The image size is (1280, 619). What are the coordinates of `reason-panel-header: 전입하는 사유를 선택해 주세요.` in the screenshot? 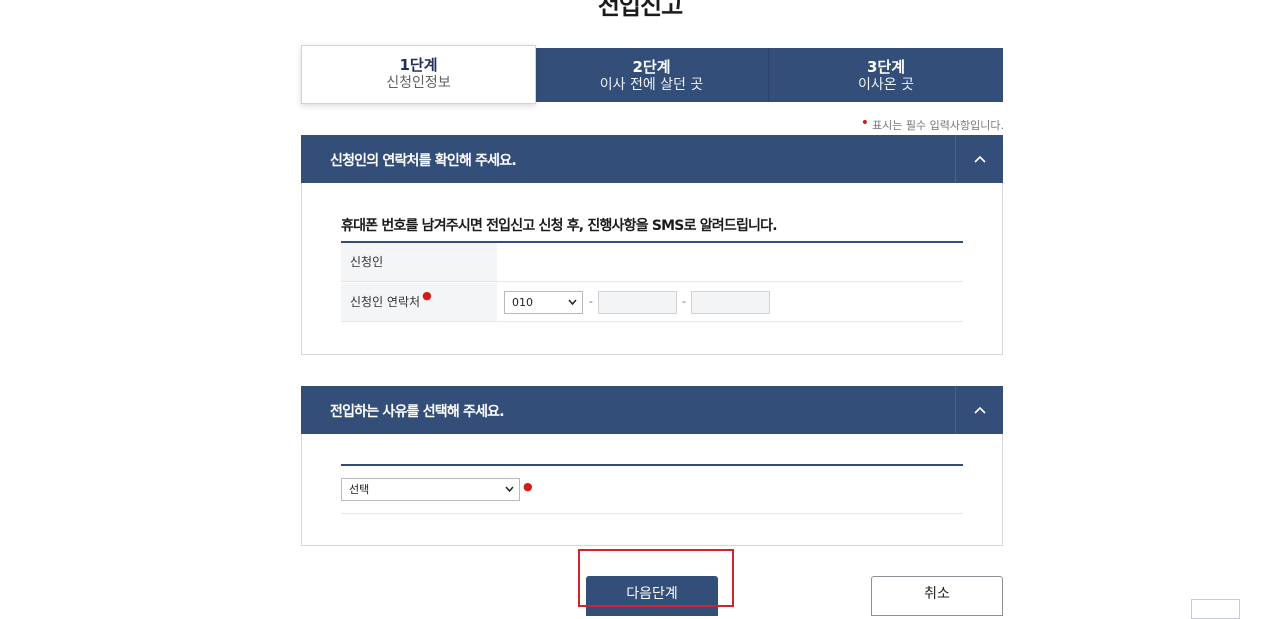 It's located at (652, 410).